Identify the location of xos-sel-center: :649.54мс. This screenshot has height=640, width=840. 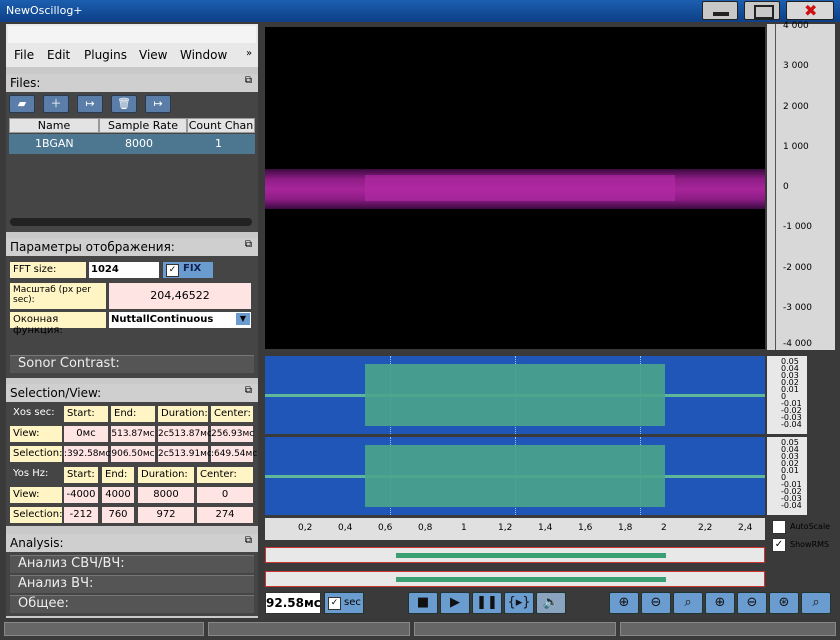
(234, 454).